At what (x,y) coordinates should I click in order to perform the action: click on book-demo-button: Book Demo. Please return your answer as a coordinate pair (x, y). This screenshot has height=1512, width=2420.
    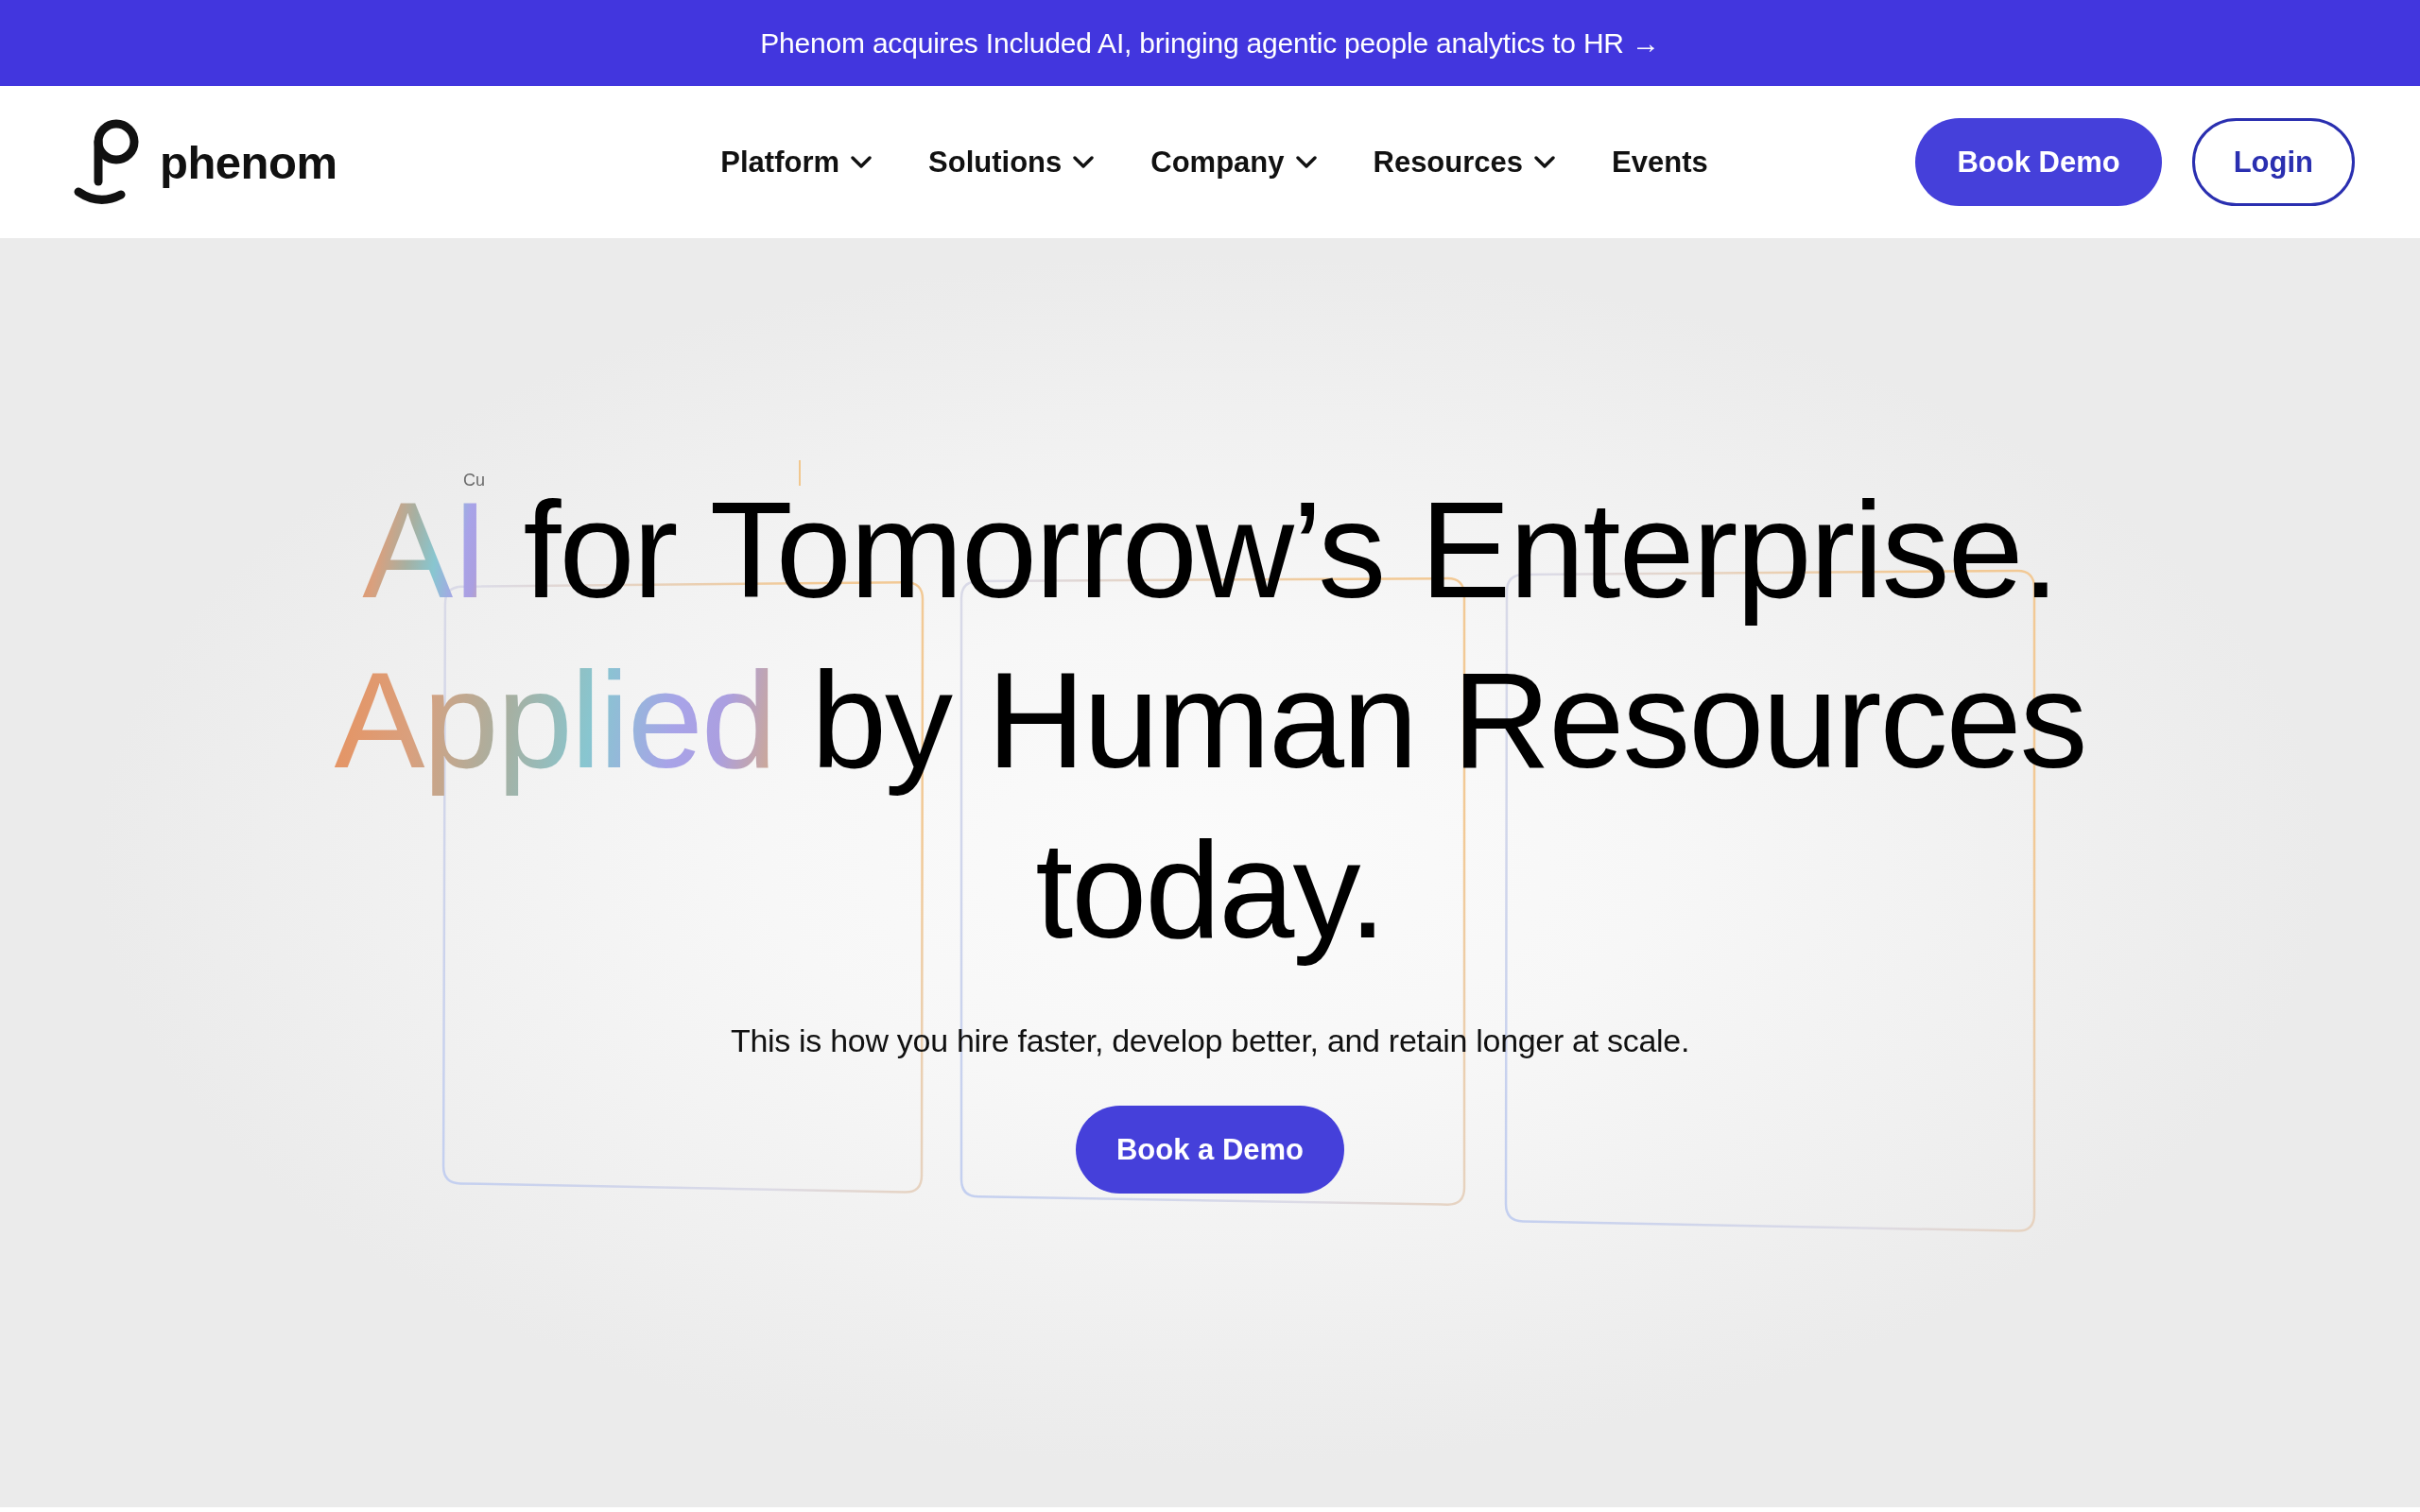
    Looking at the image, I should click on (2038, 162).